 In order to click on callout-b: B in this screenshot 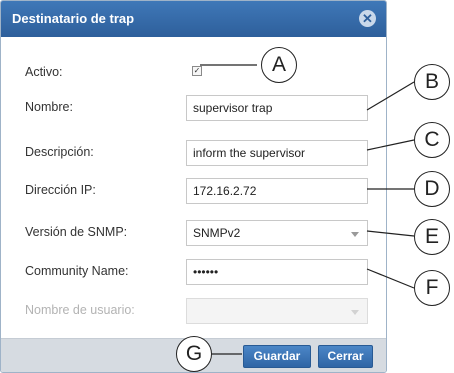, I will do `click(432, 82)`.